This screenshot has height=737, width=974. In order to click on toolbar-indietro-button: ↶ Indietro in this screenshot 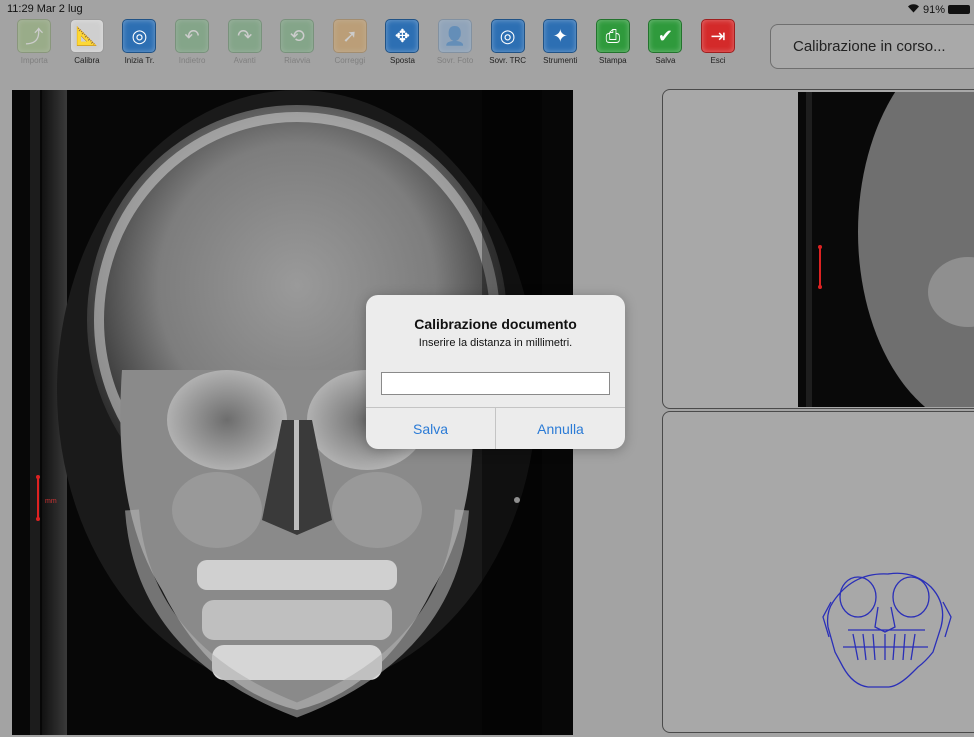, I will do `click(192, 52)`.